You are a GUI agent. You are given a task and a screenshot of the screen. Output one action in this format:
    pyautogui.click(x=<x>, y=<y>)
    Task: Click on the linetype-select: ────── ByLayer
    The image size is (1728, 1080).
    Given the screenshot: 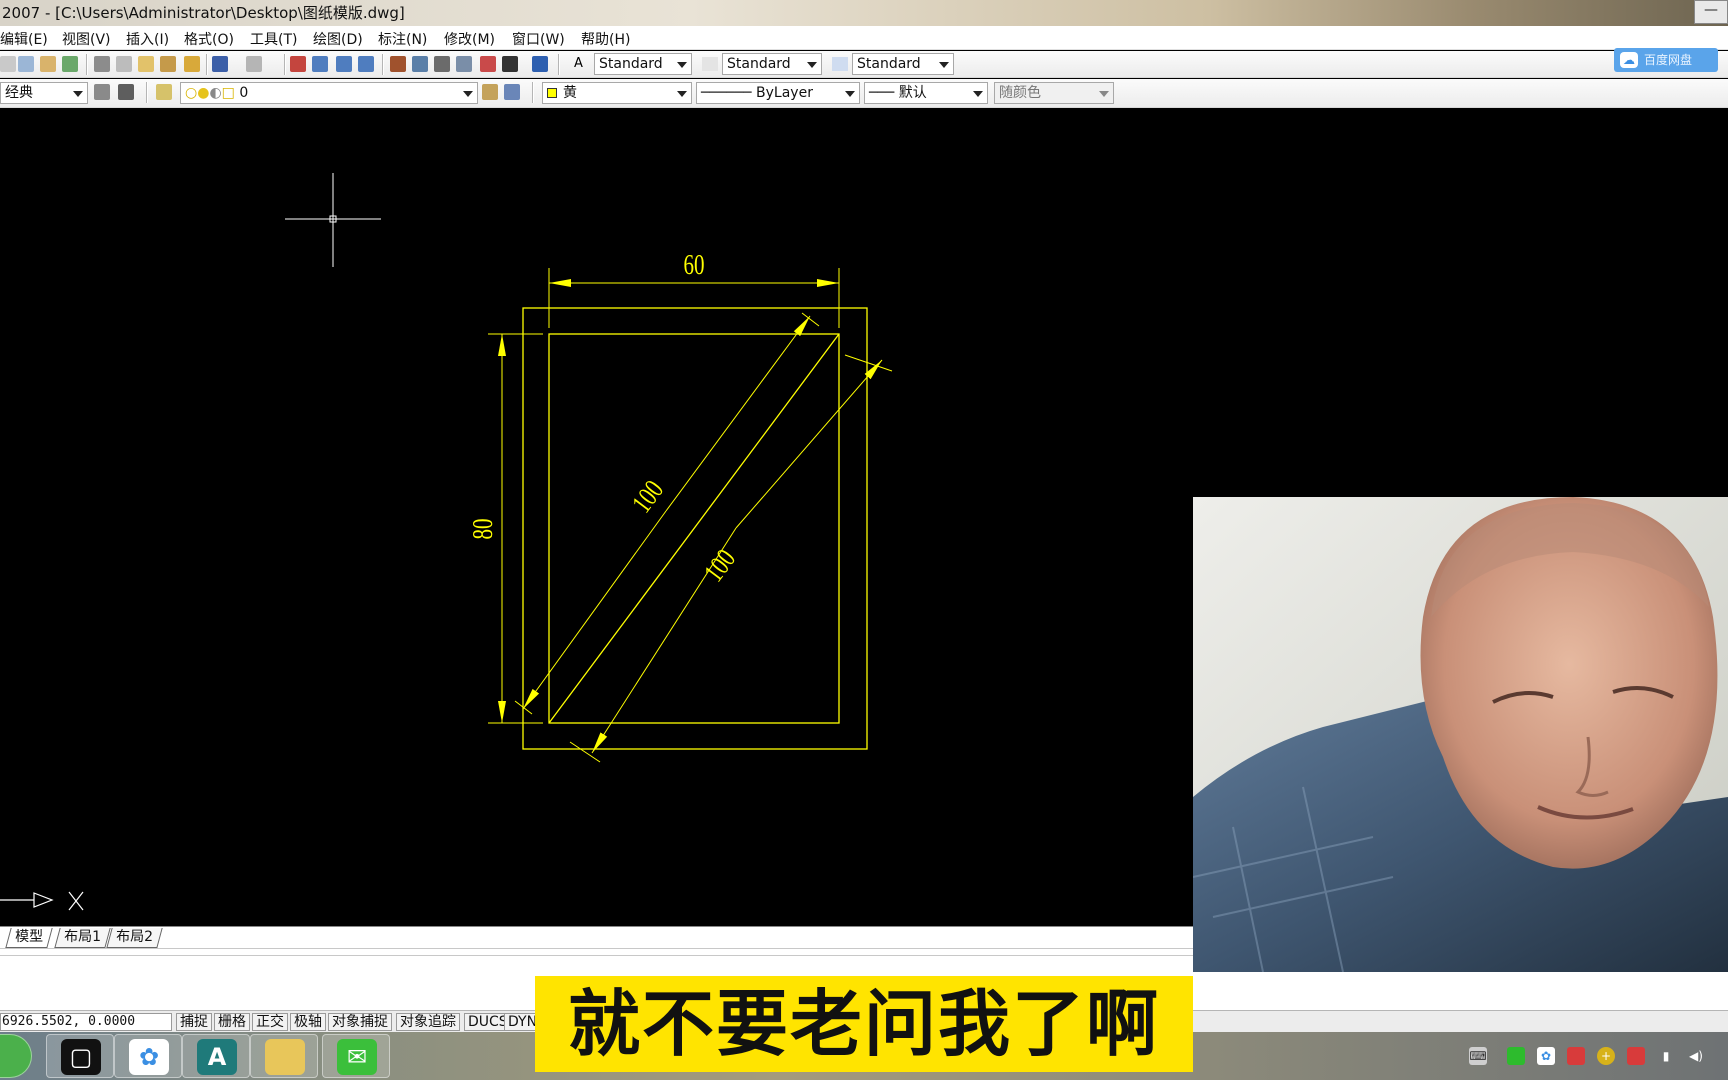 What is the action you would take?
    pyautogui.click(x=778, y=93)
    